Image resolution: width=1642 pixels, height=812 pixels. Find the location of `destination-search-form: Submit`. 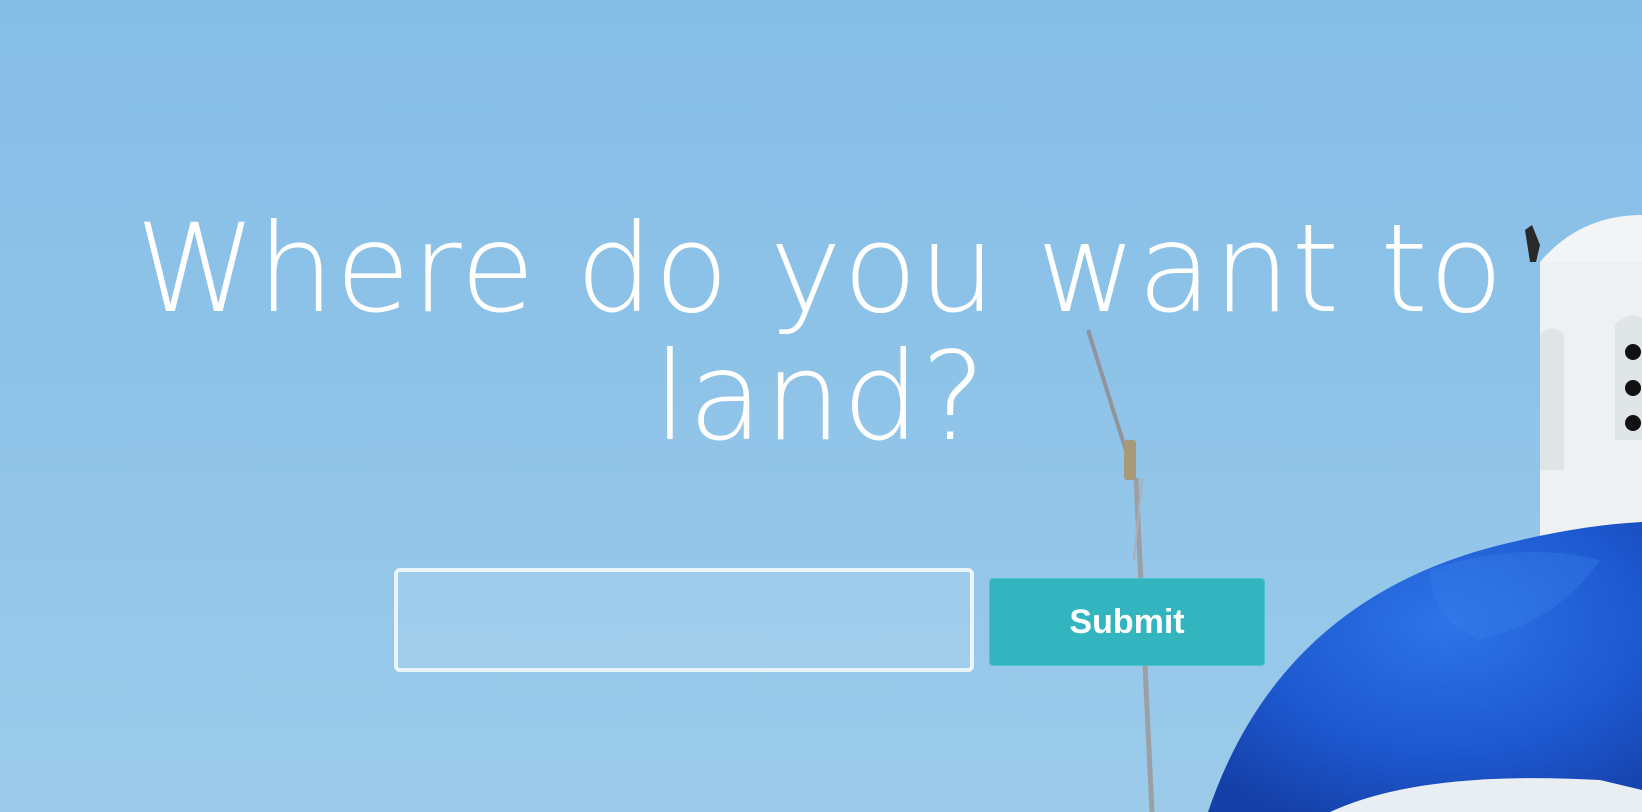

destination-search-form: Submit is located at coordinates (834, 620).